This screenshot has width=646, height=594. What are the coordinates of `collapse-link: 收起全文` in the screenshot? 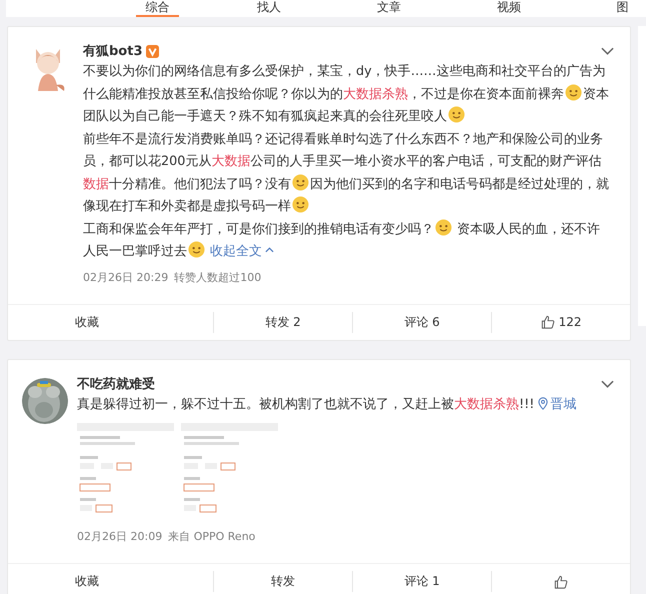 It's located at (242, 251).